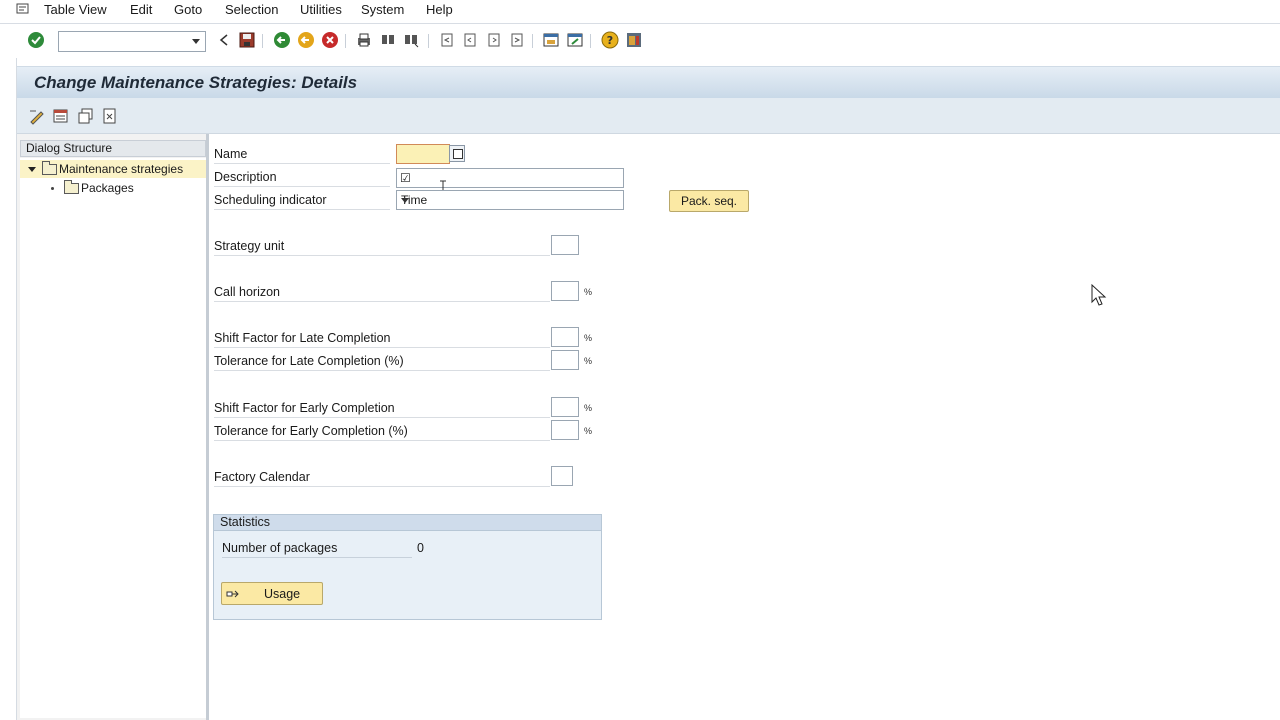 Image resolution: width=1280 pixels, height=720 pixels. Describe the element at coordinates (302, 200) in the screenshot. I see `scheduling-indicator-label: Scheduling indicator` at that location.